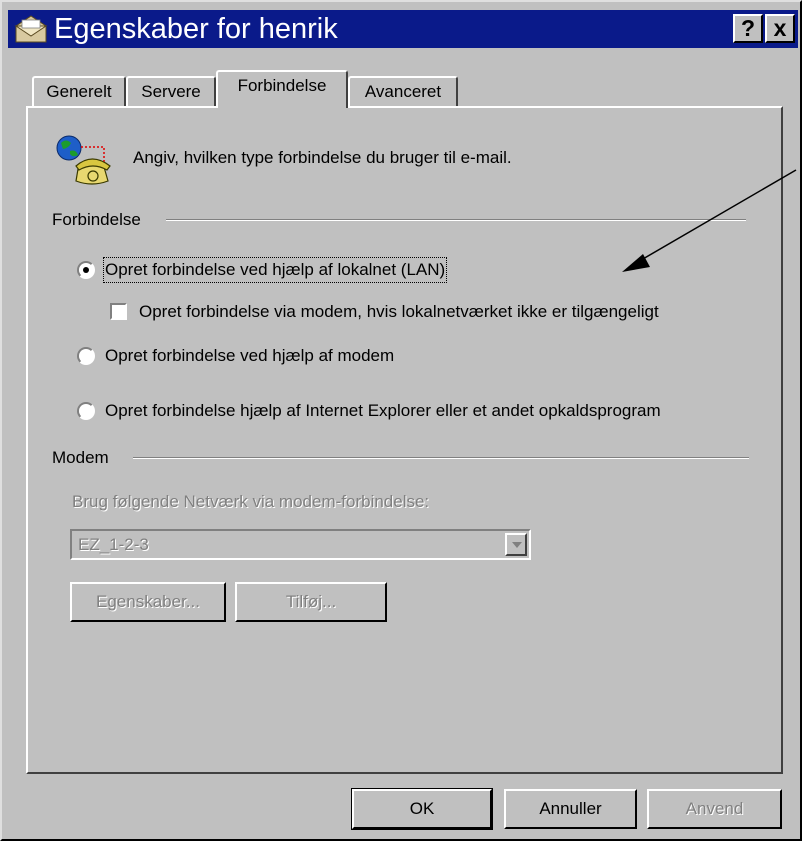 The image size is (802, 841). What do you see at coordinates (118, 311) in the screenshot?
I see `checkbox-modem-fallback` at bounding box center [118, 311].